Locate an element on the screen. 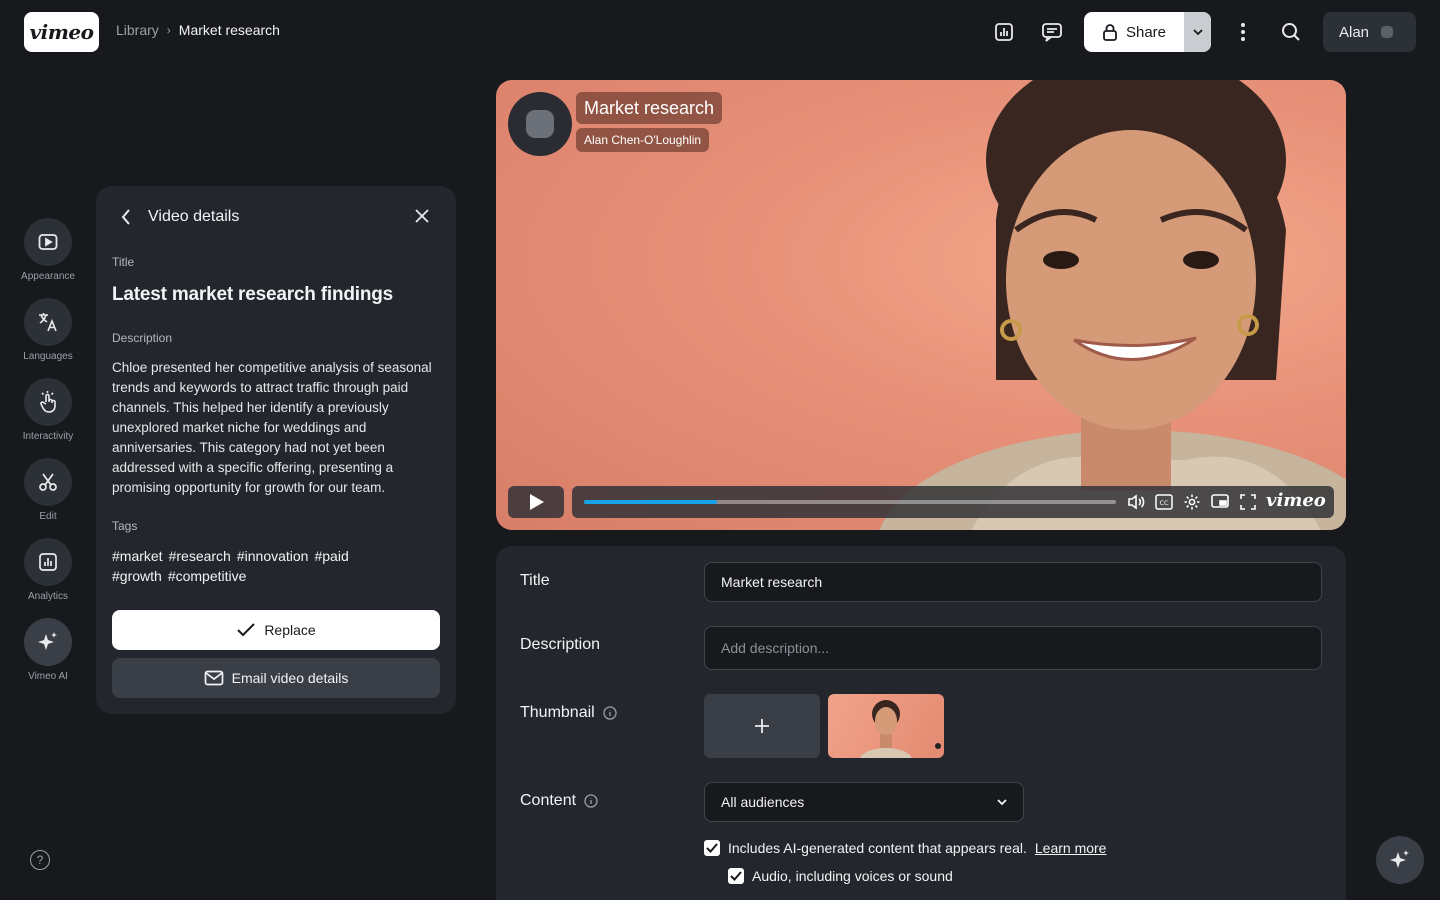  email-label: Email video details is located at coordinates (290, 678).